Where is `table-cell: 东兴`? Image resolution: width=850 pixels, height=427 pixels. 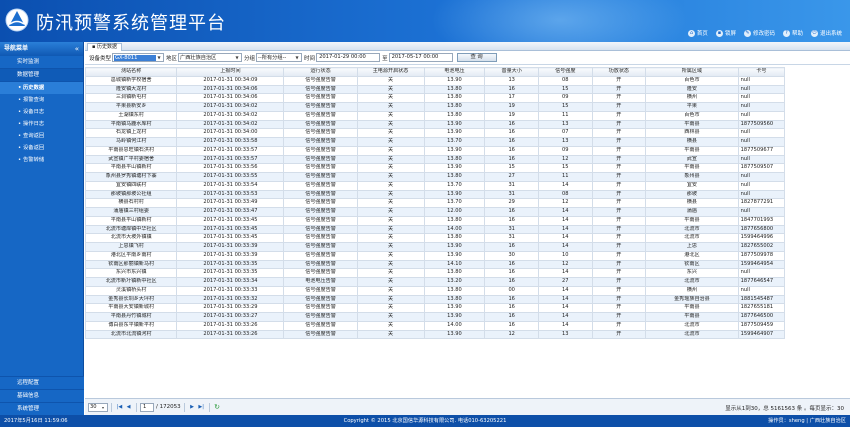
table-cell: 东兴 is located at coordinates (692, 273).